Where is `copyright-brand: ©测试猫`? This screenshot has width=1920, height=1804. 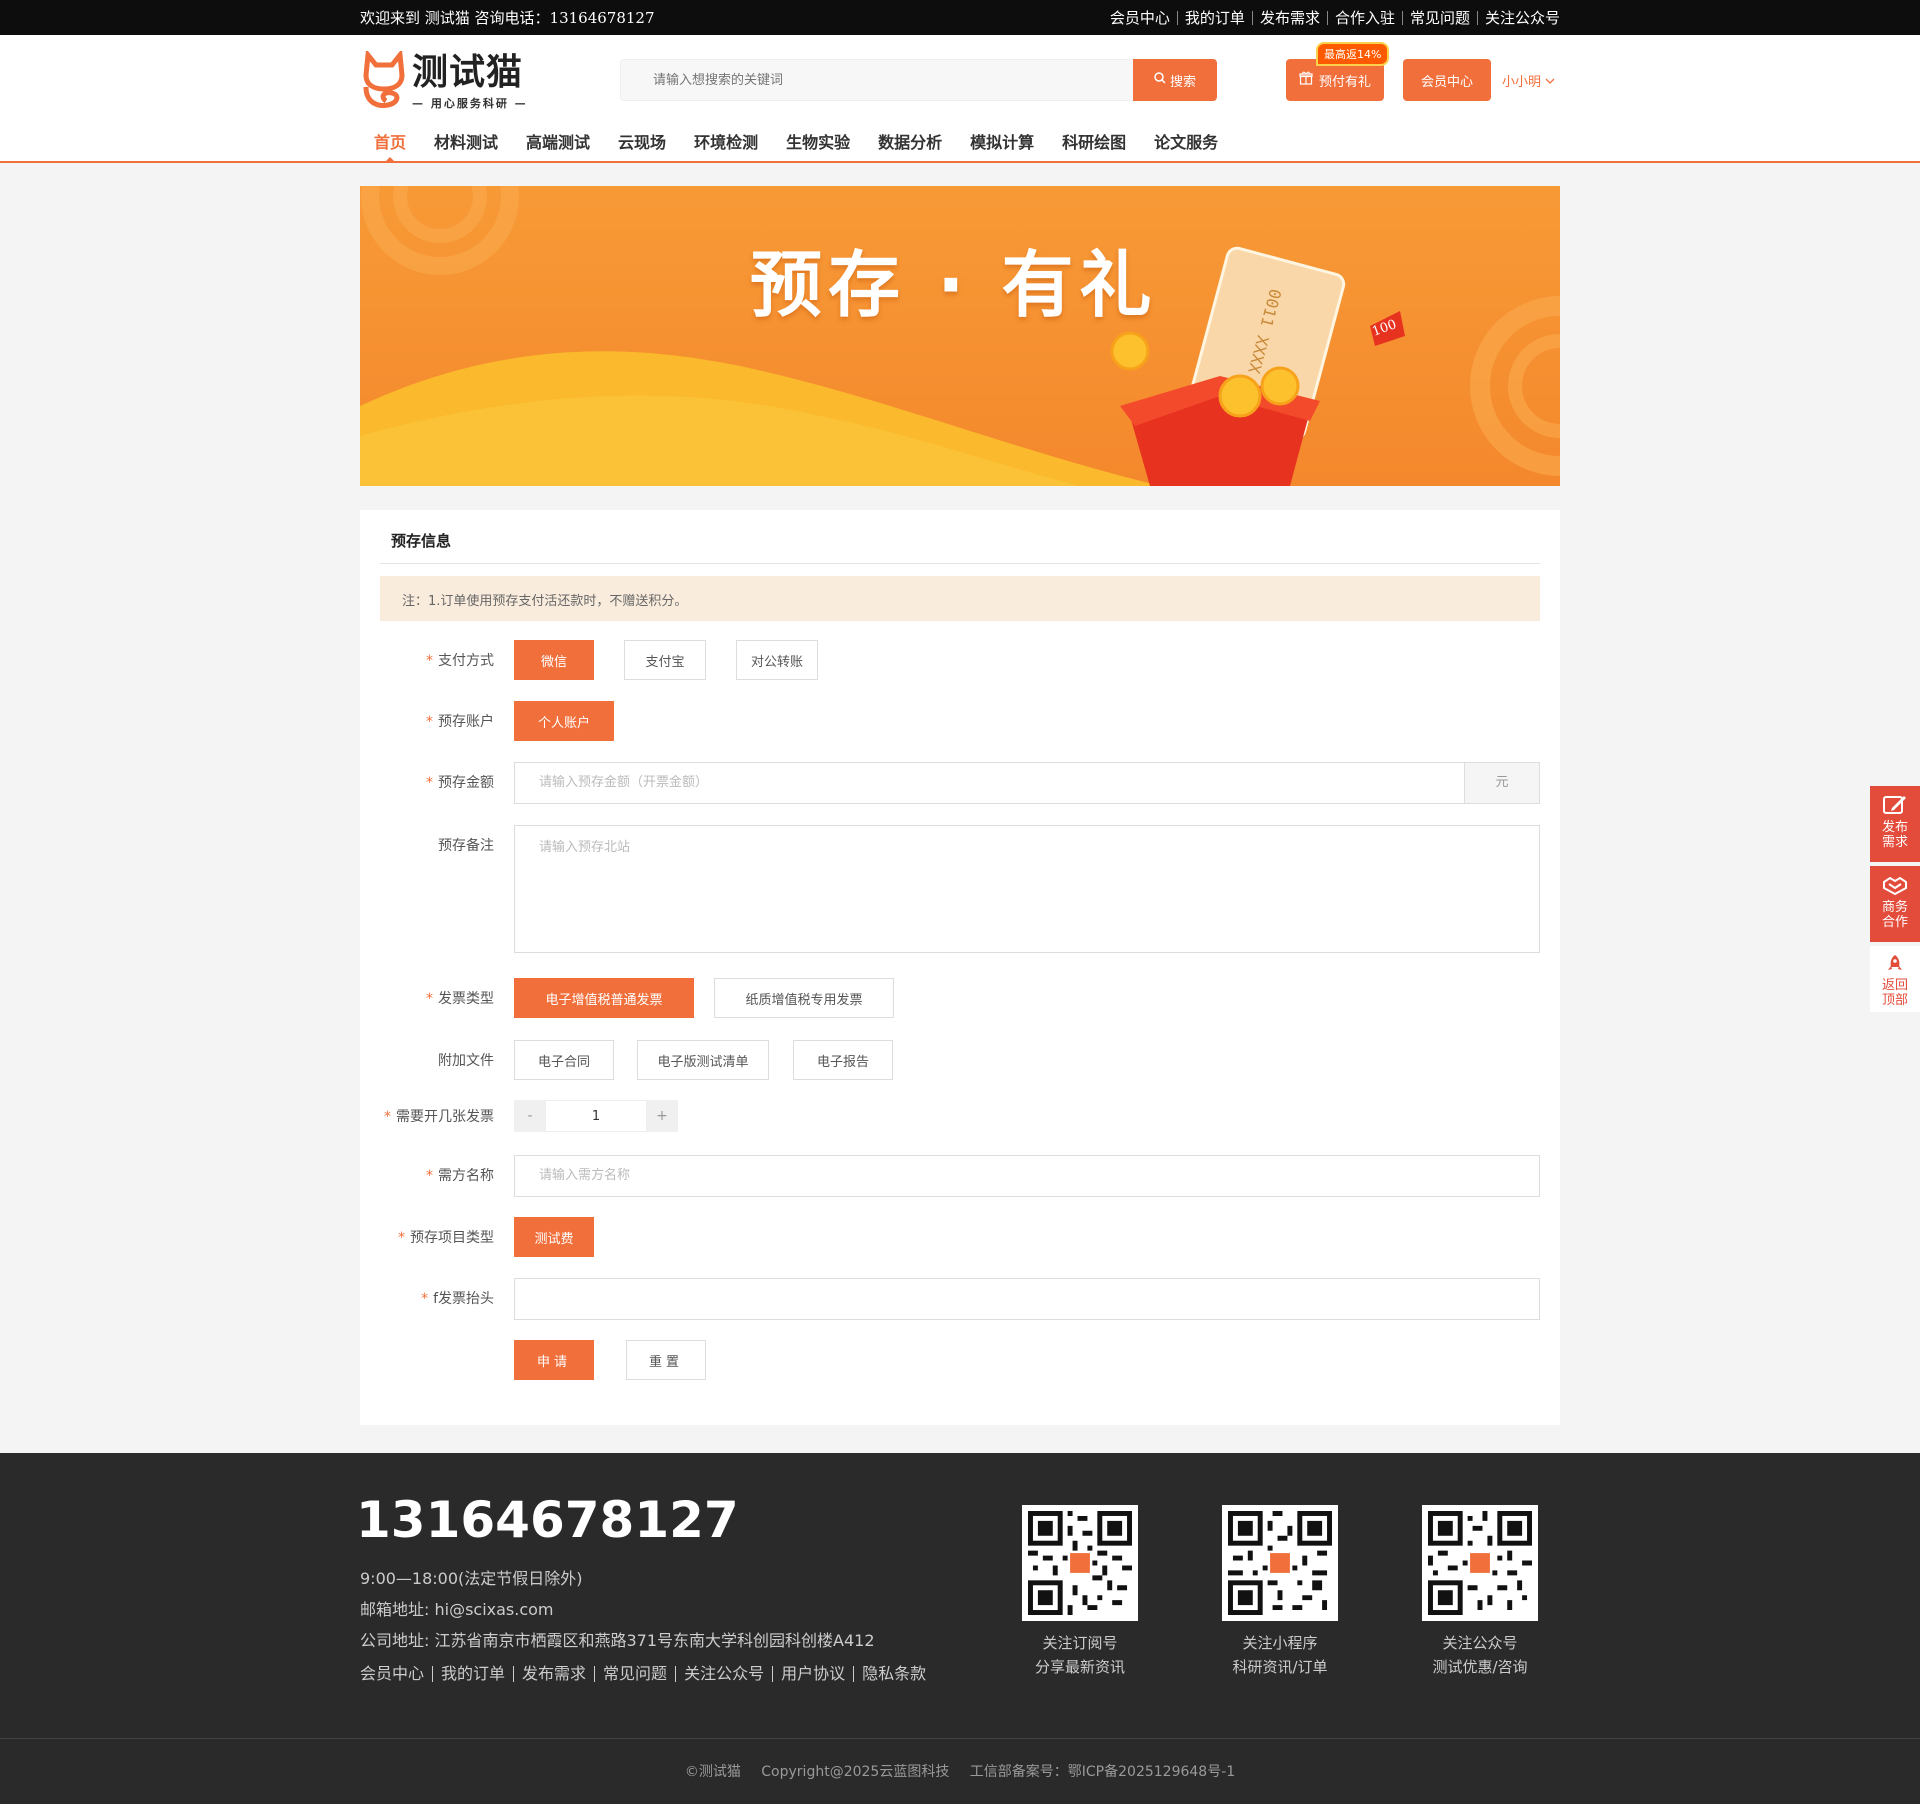 copyright-brand: ©测试猫 is located at coordinates (712, 1772).